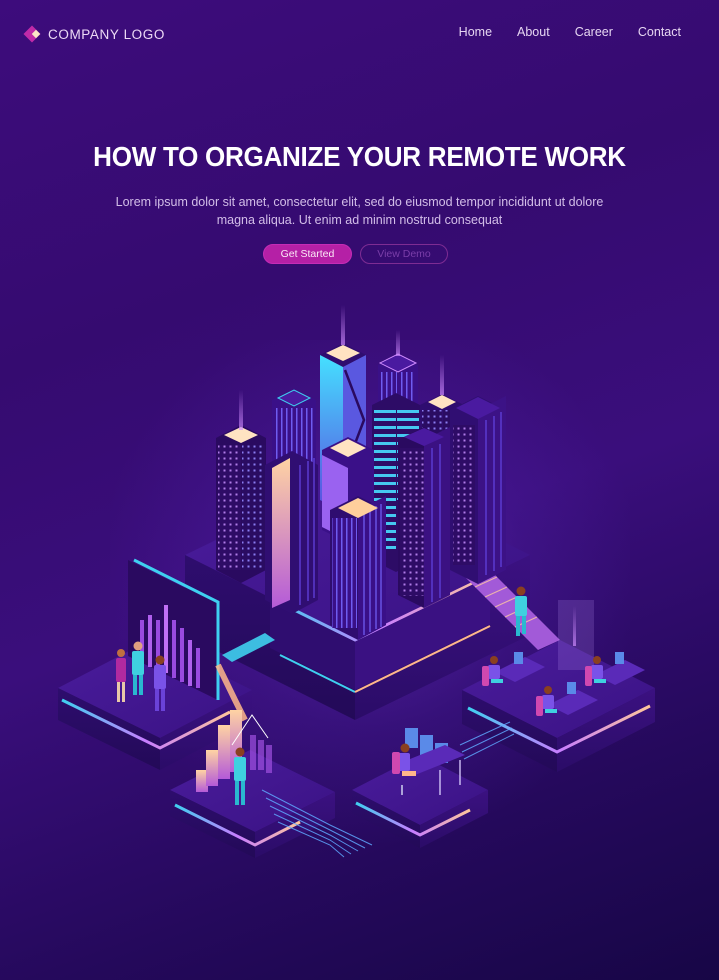  I want to click on monitoring-platform, so click(420, 788).